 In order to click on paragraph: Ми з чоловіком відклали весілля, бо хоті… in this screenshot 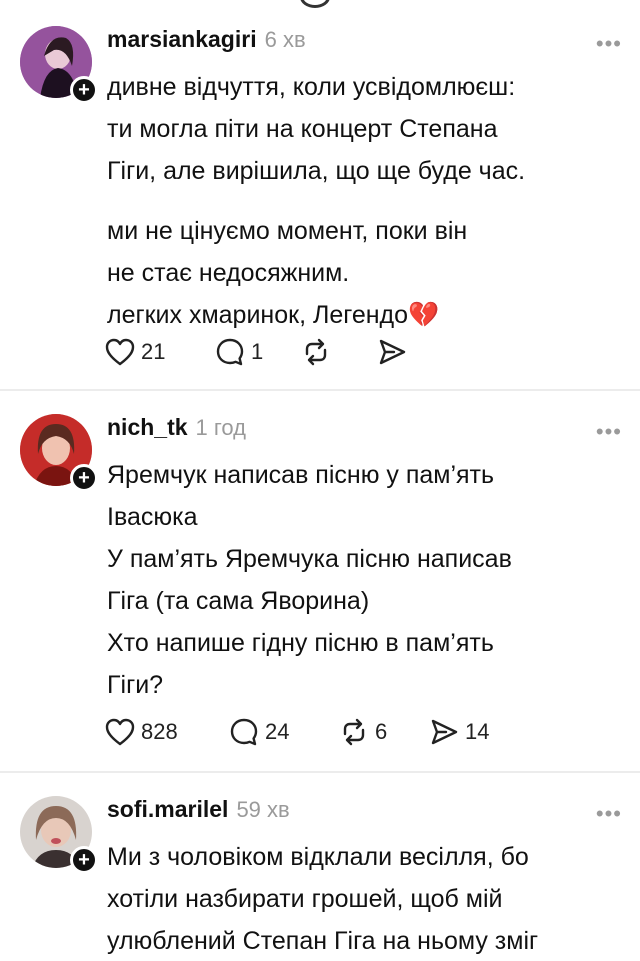, I will do `click(367, 898)`.